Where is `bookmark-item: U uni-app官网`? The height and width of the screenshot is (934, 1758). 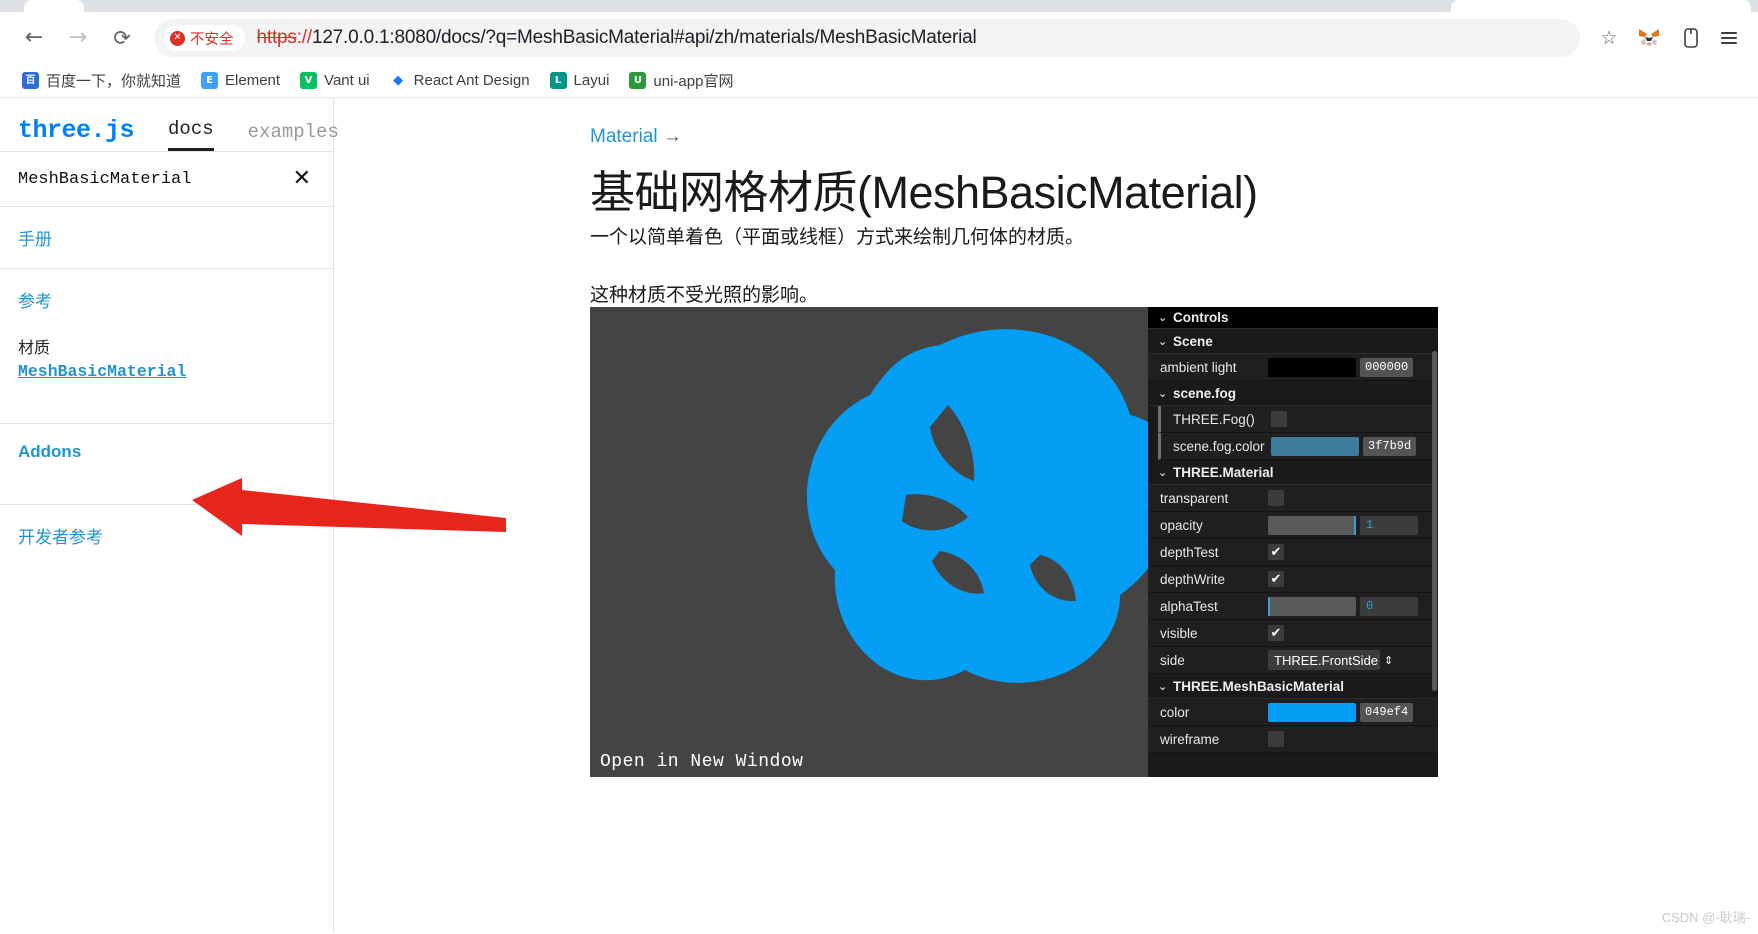
bookmark-item: U uni-app官网 is located at coordinates (681, 80).